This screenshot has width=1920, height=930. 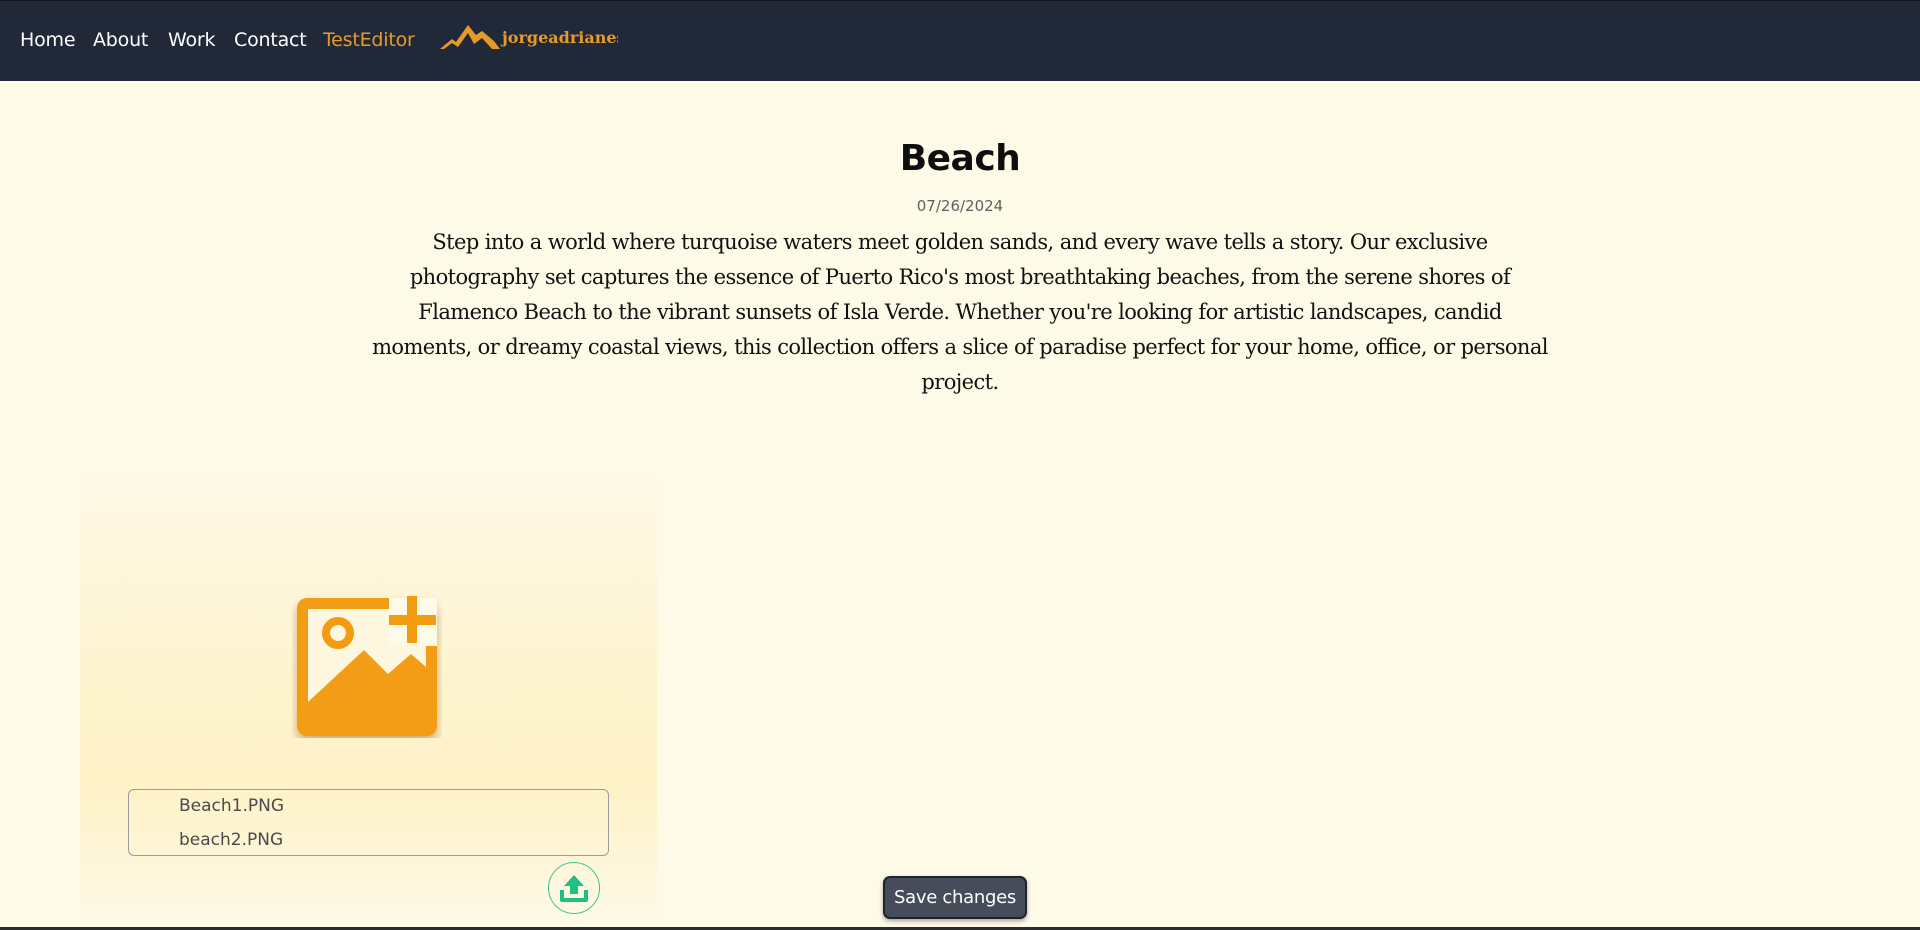 What do you see at coordinates (270, 40) in the screenshot?
I see `nav-link-contact: Contact` at bounding box center [270, 40].